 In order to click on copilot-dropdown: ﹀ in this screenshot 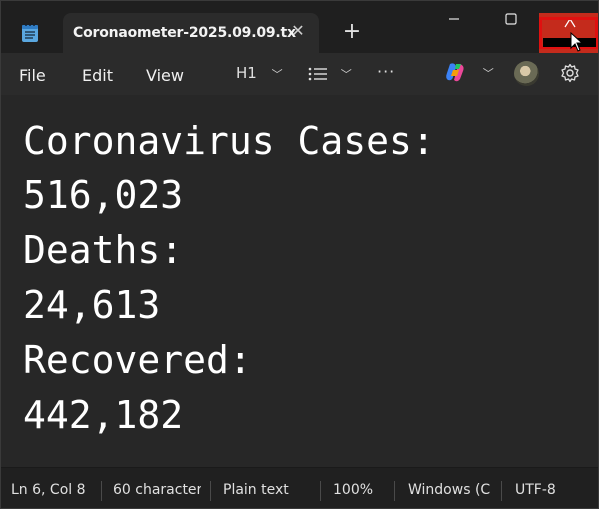, I will do `click(469, 72)`.